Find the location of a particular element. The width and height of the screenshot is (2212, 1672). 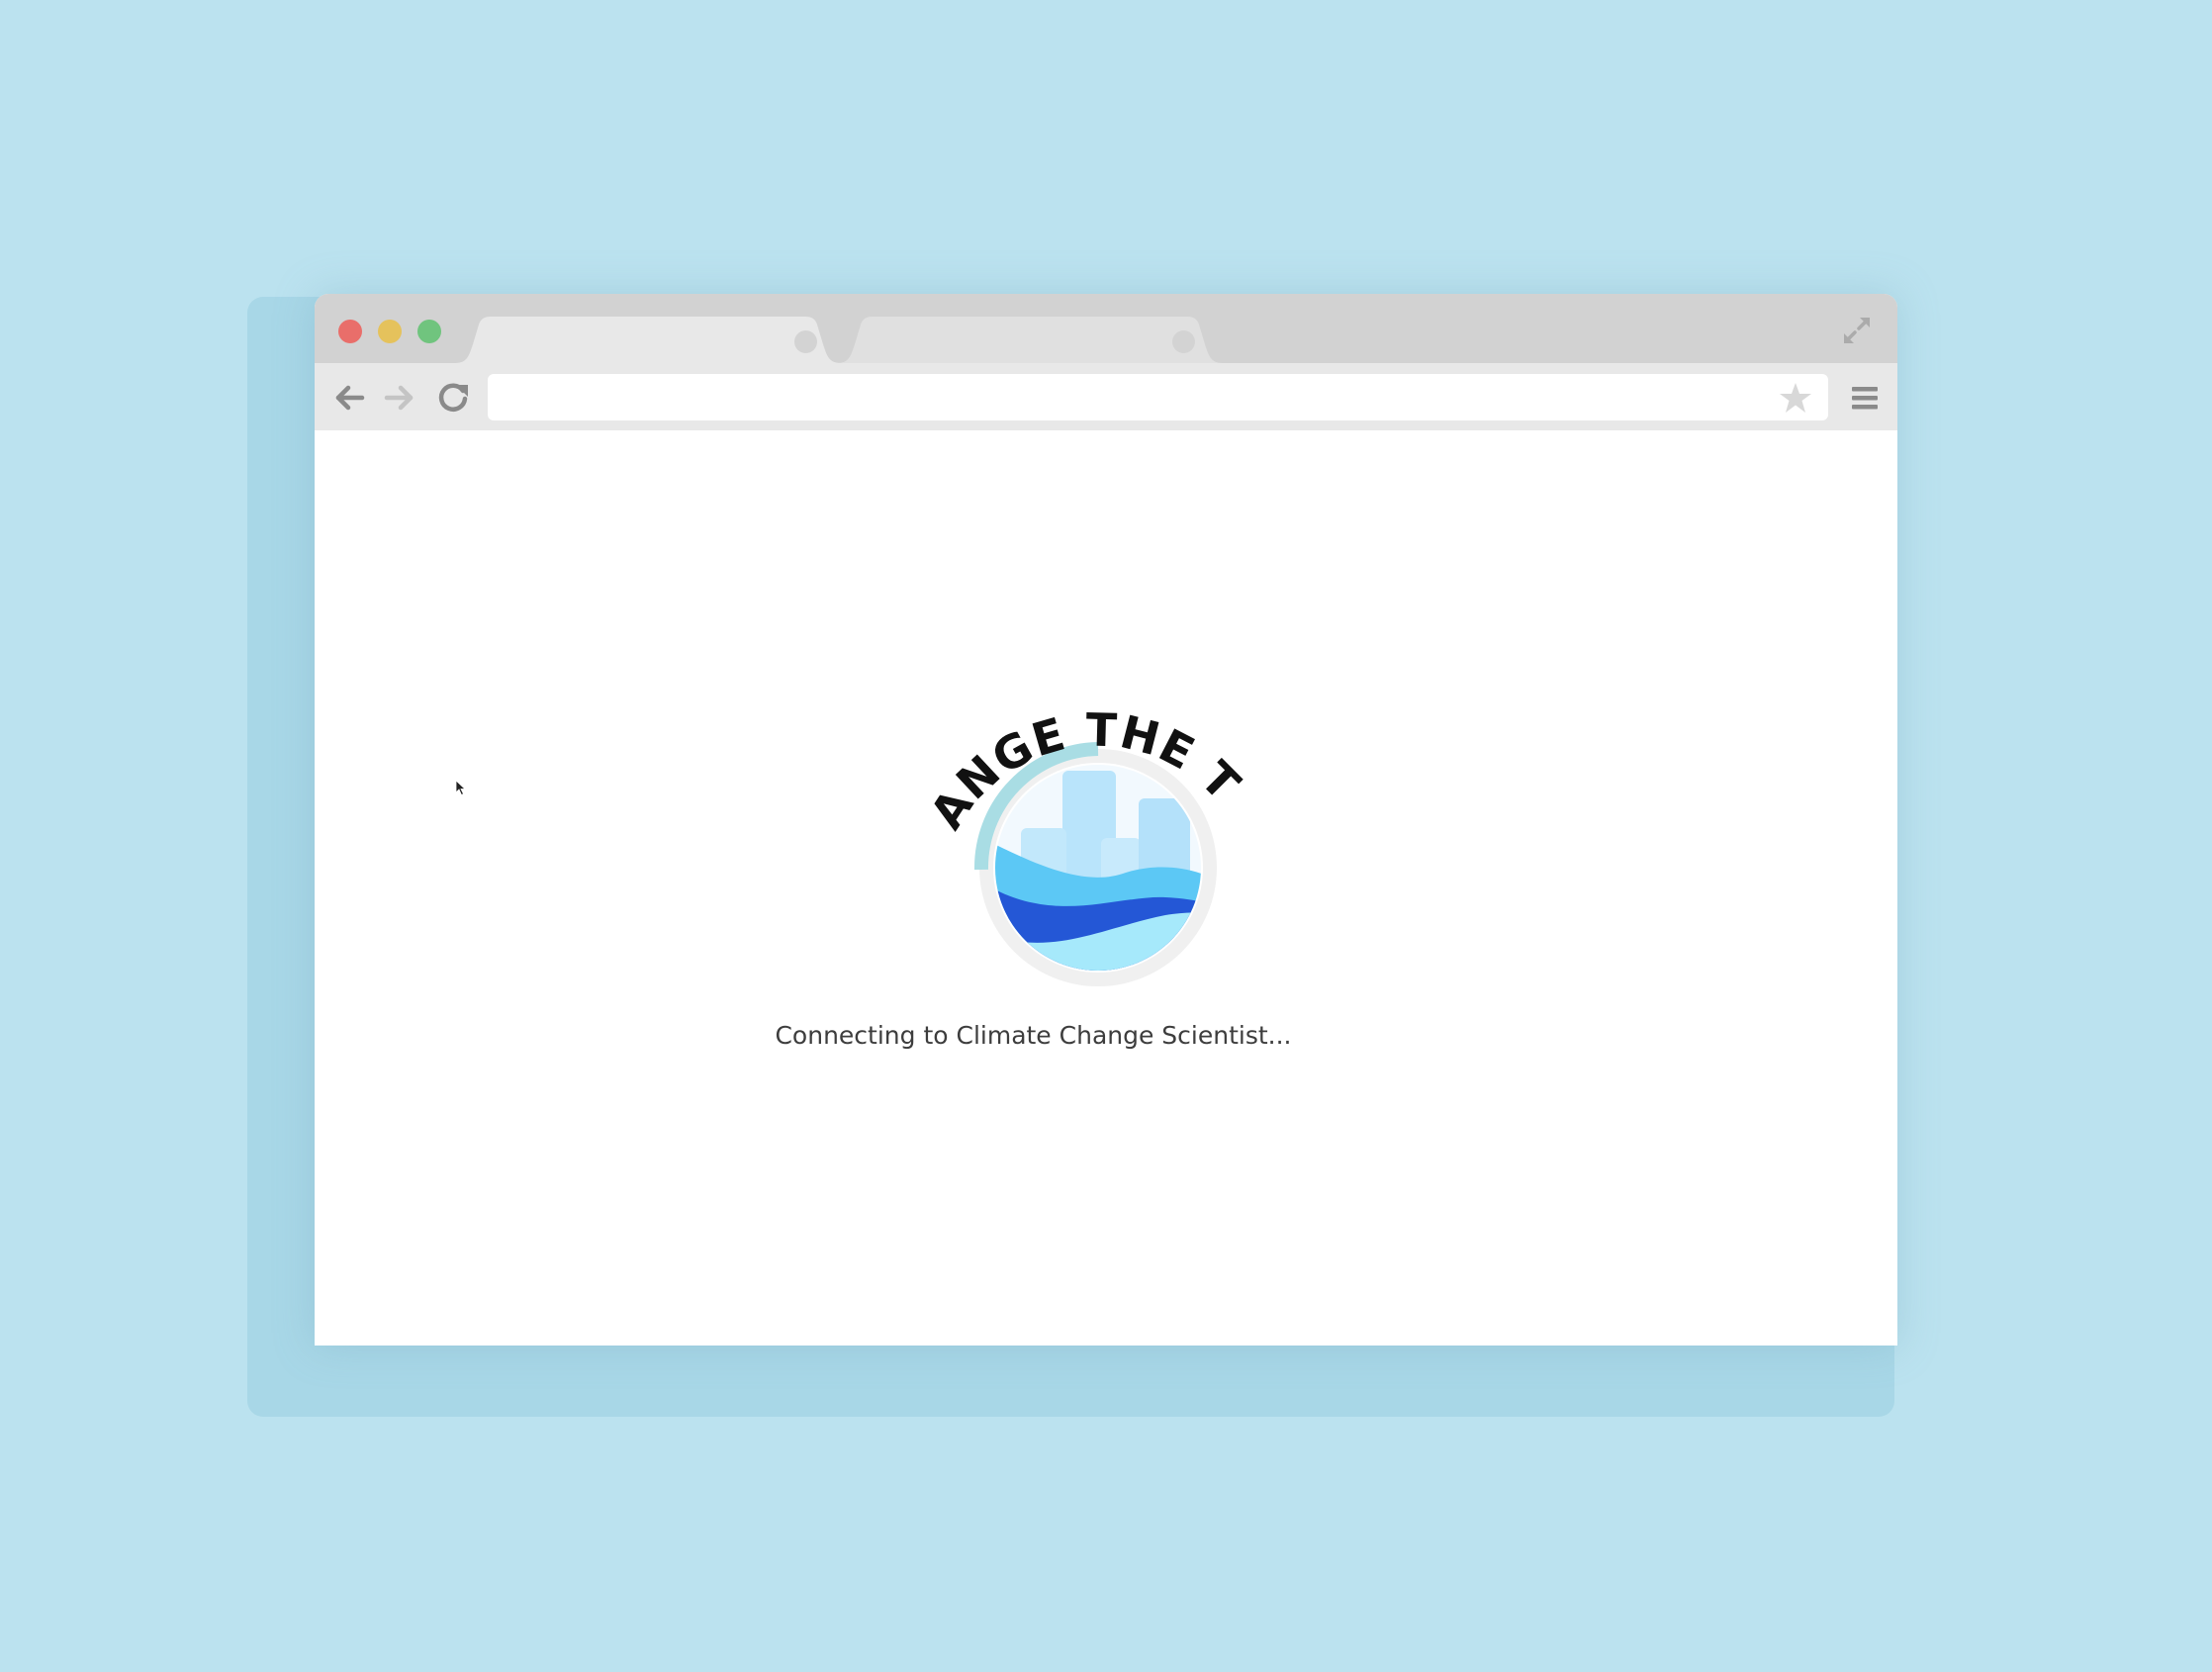

mouse-cursor-icon is located at coordinates (461, 788).